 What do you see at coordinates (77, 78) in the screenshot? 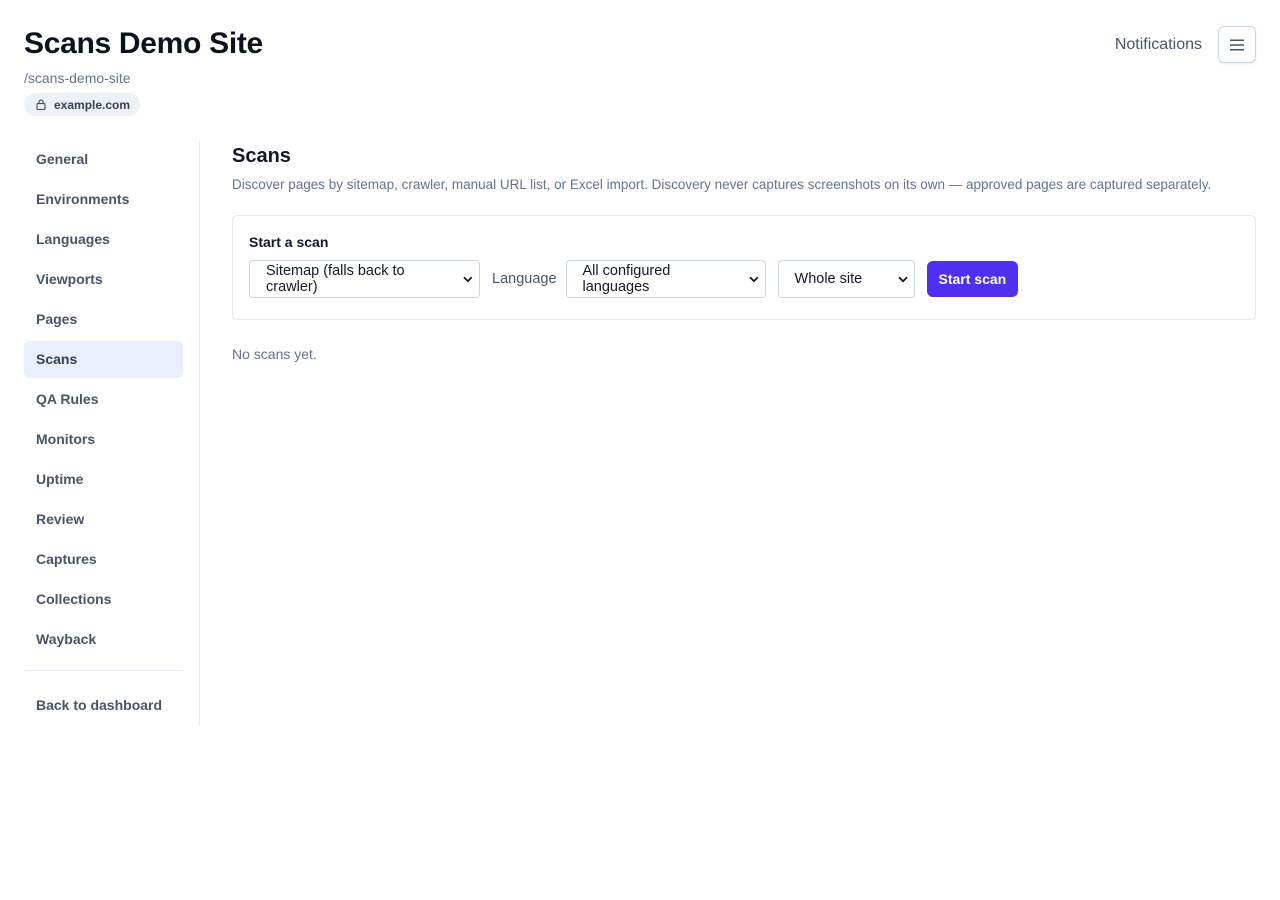
I see `site-slug: /scans-demo-site` at bounding box center [77, 78].